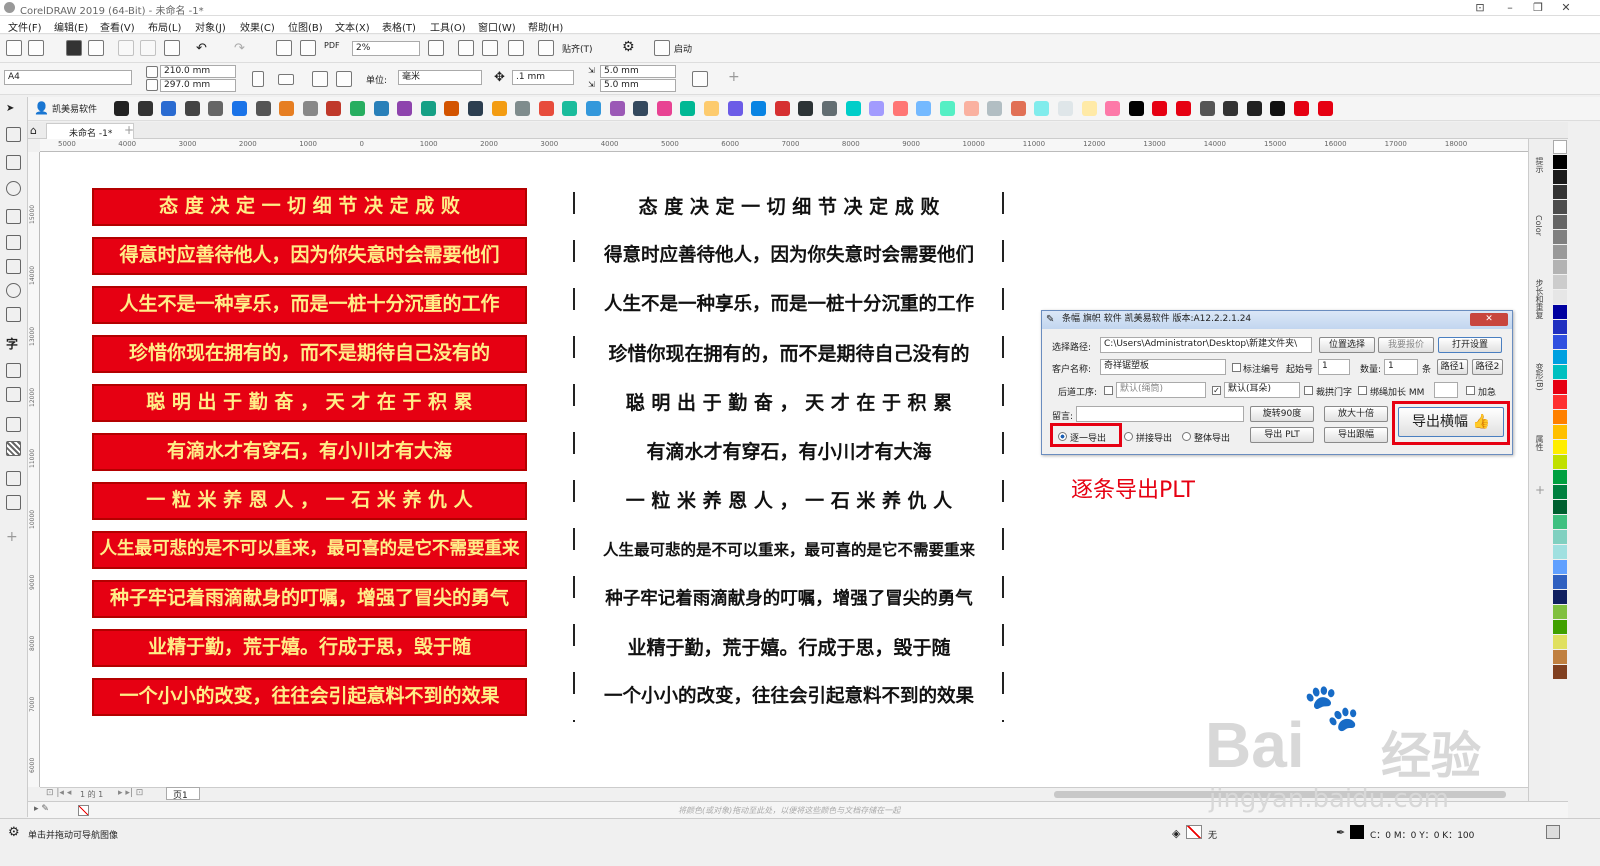  What do you see at coordinates (352, 26) in the screenshot?
I see `menu-text: 文本(X)` at bounding box center [352, 26].